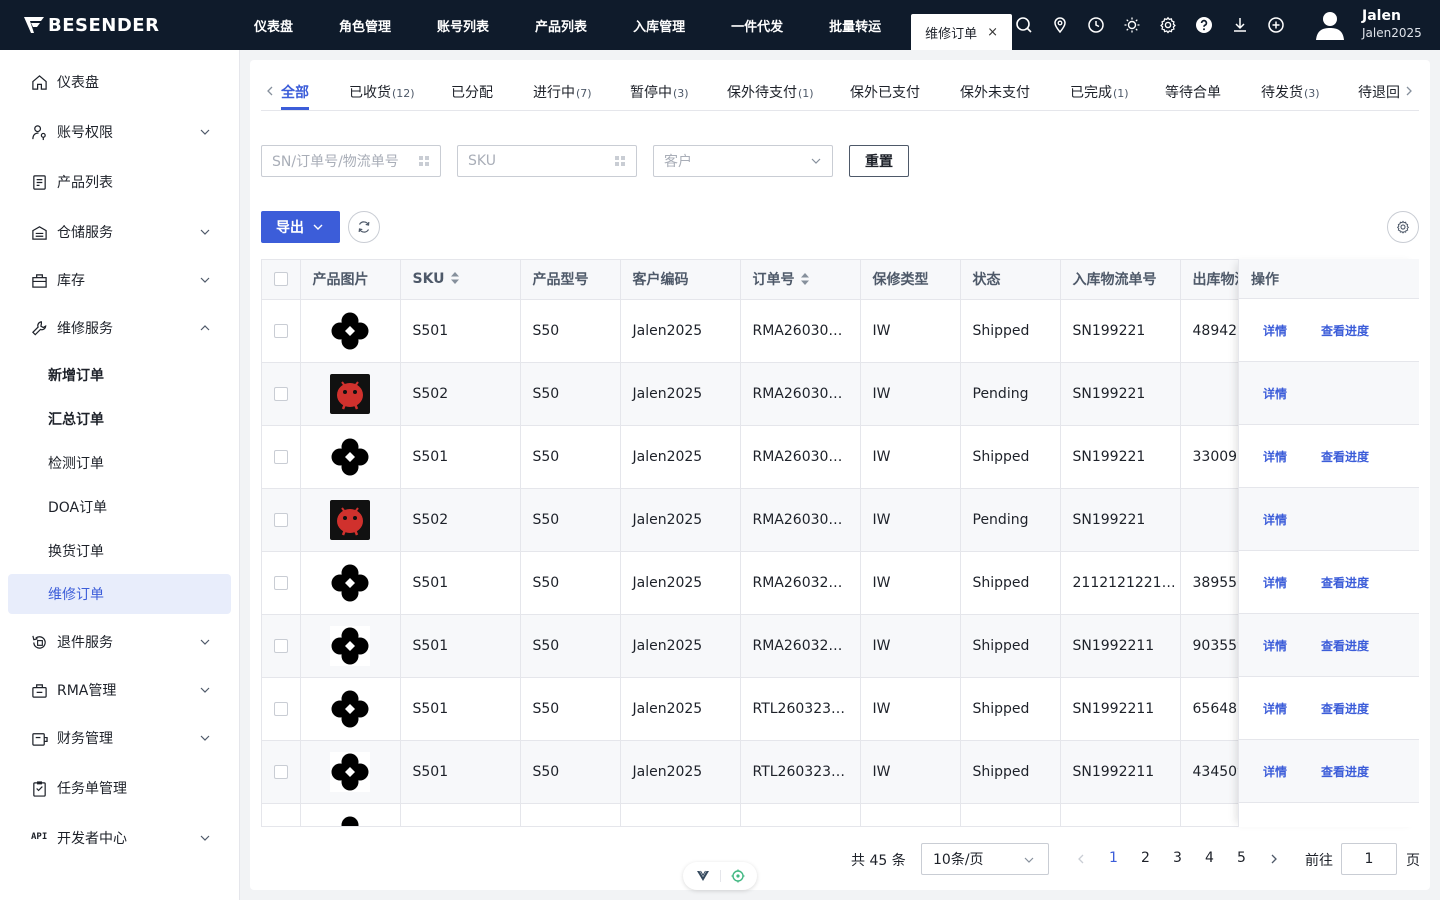 The width and height of the screenshot is (1440, 900). I want to click on top-nav-item-4: 入库管理, so click(659, 25).